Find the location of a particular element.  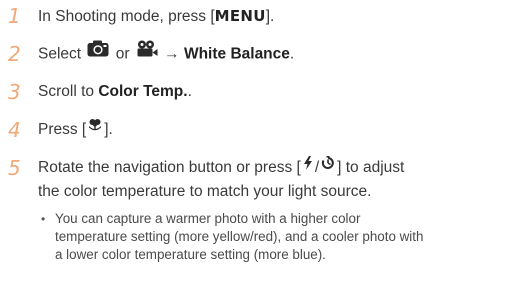

step-number: 5 is located at coordinates (14, 168).